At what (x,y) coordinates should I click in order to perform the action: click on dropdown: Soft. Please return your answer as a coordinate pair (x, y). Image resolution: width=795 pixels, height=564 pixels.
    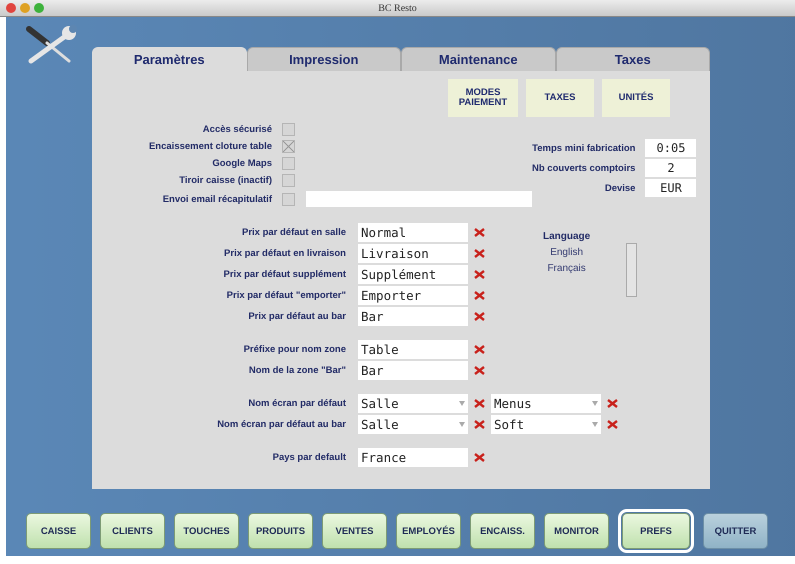
    Looking at the image, I should click on (546, 424).